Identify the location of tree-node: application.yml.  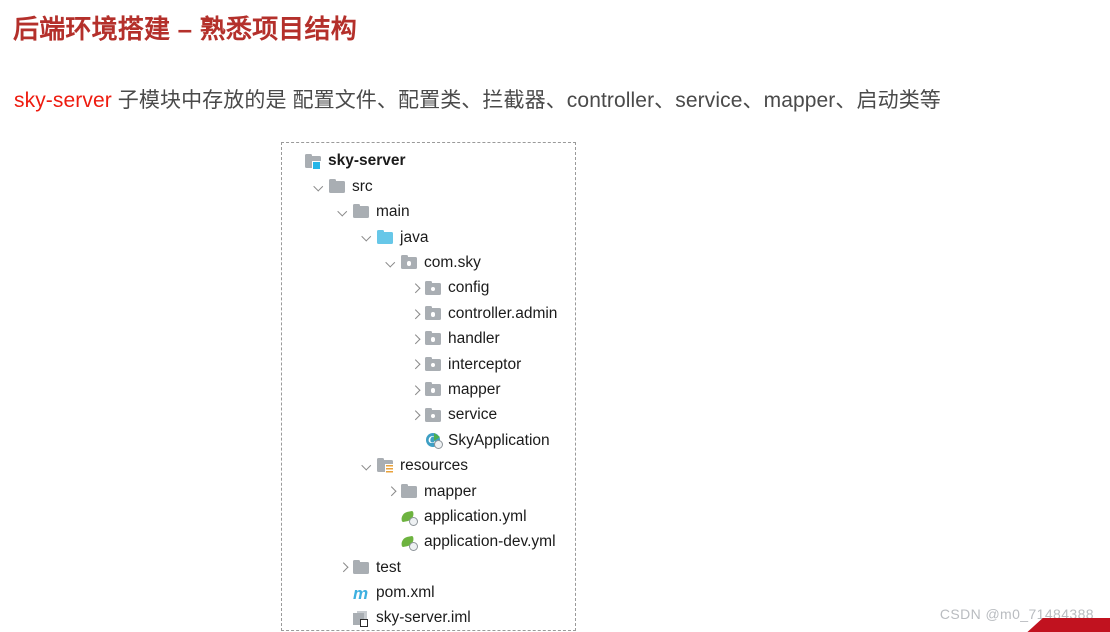
(428, 516).